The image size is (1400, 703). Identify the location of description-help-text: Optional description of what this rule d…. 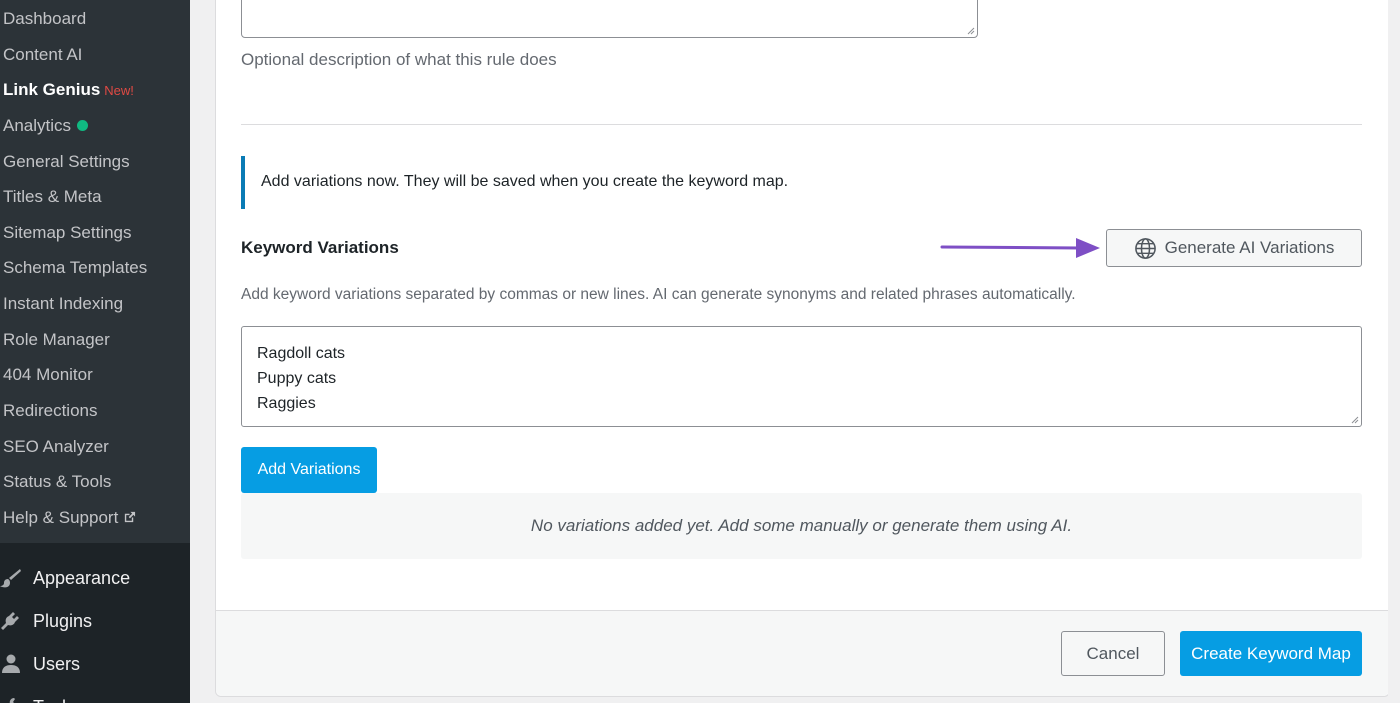
(399, 59).